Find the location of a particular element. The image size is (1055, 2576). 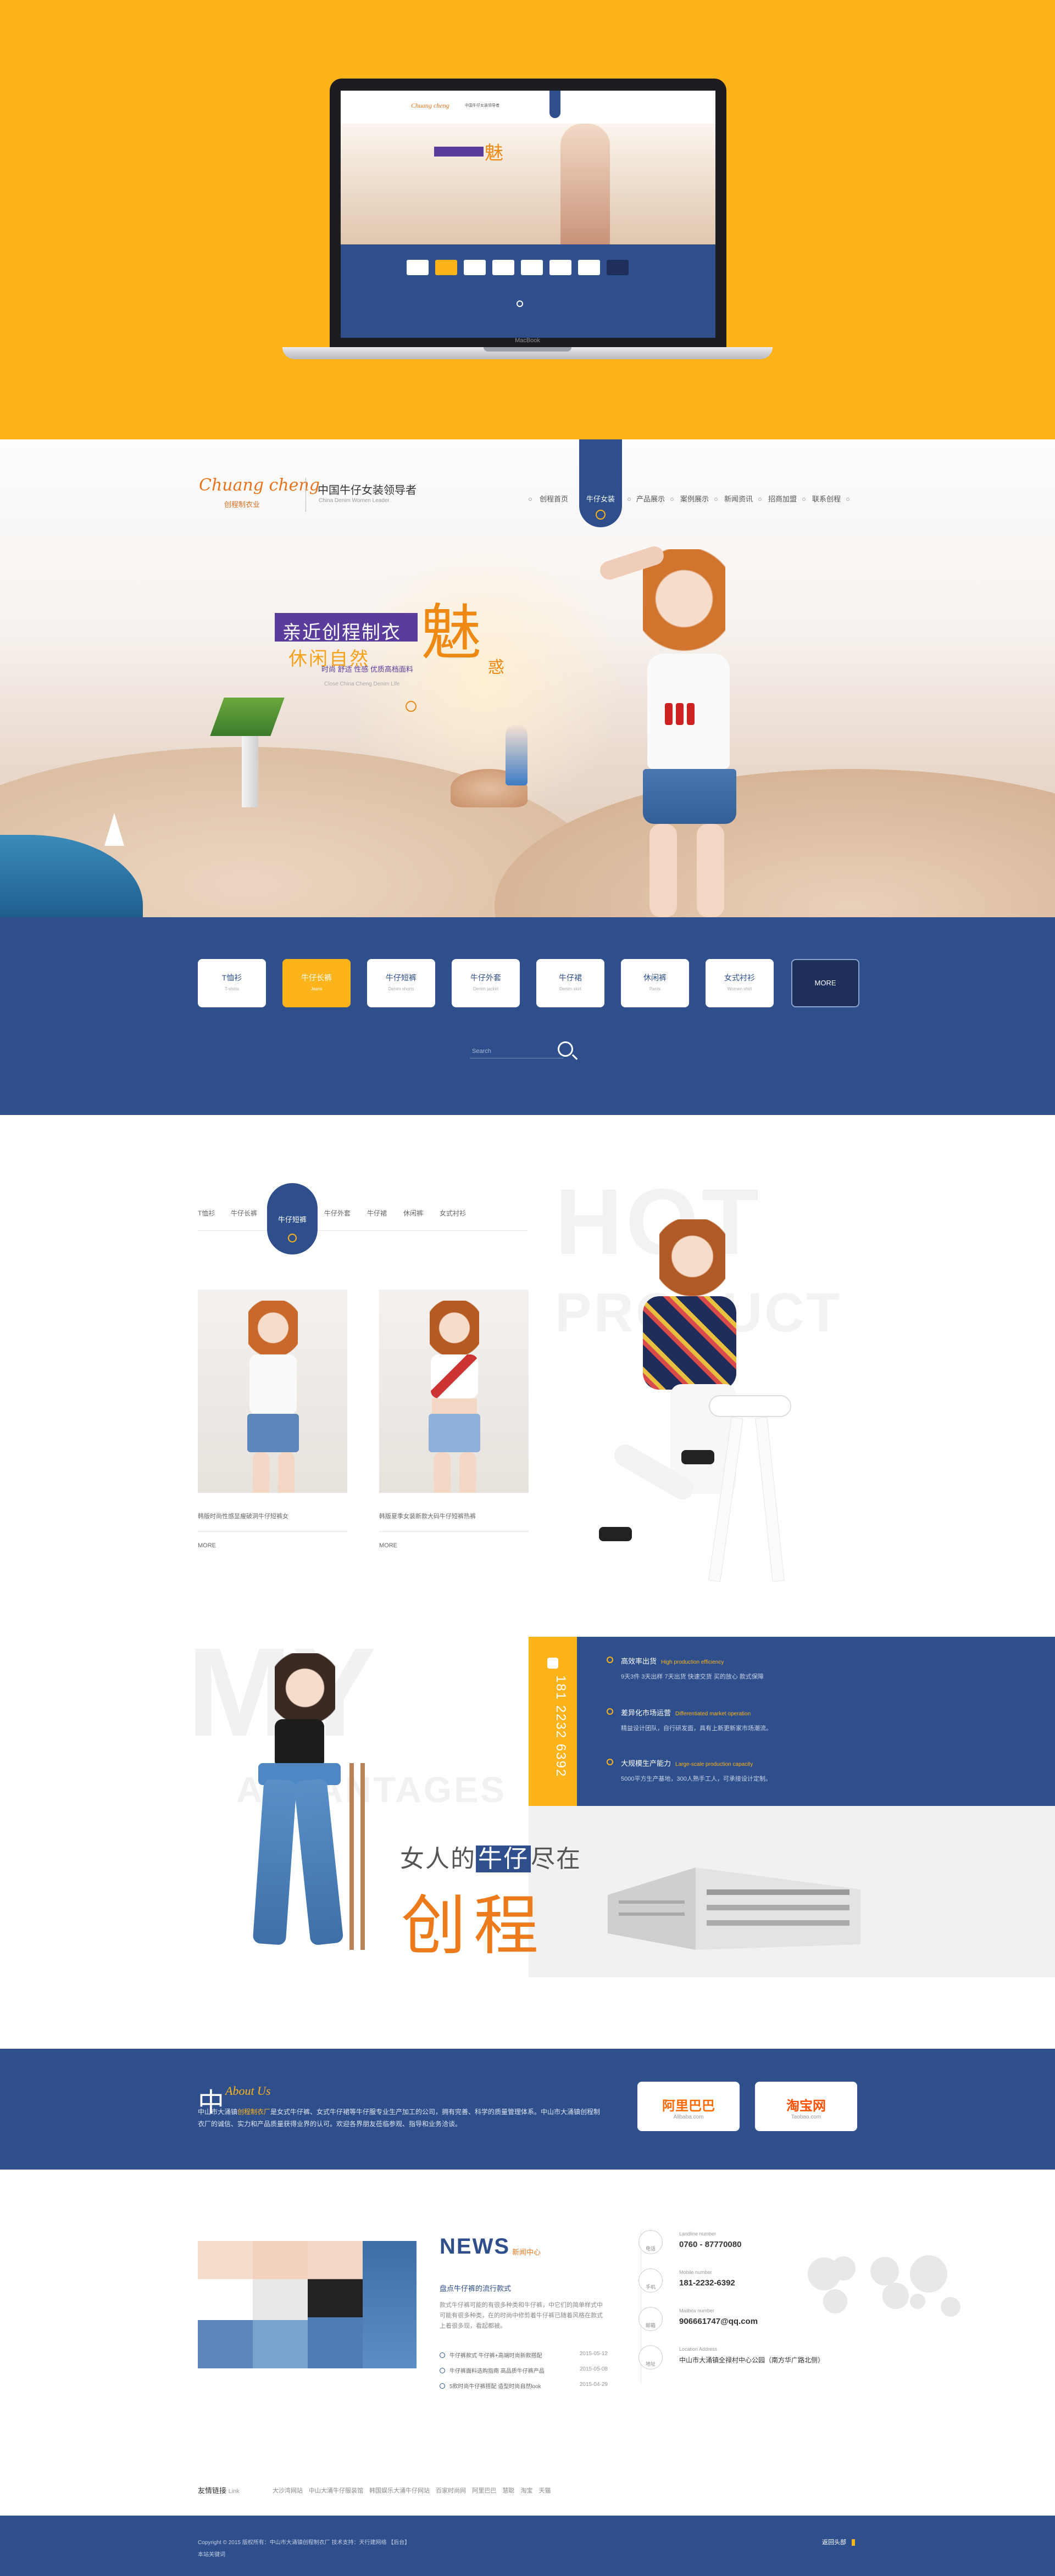

friend-link: 韩国娱乐大涌牛仔网站 is located at coordinates (399, 2491).